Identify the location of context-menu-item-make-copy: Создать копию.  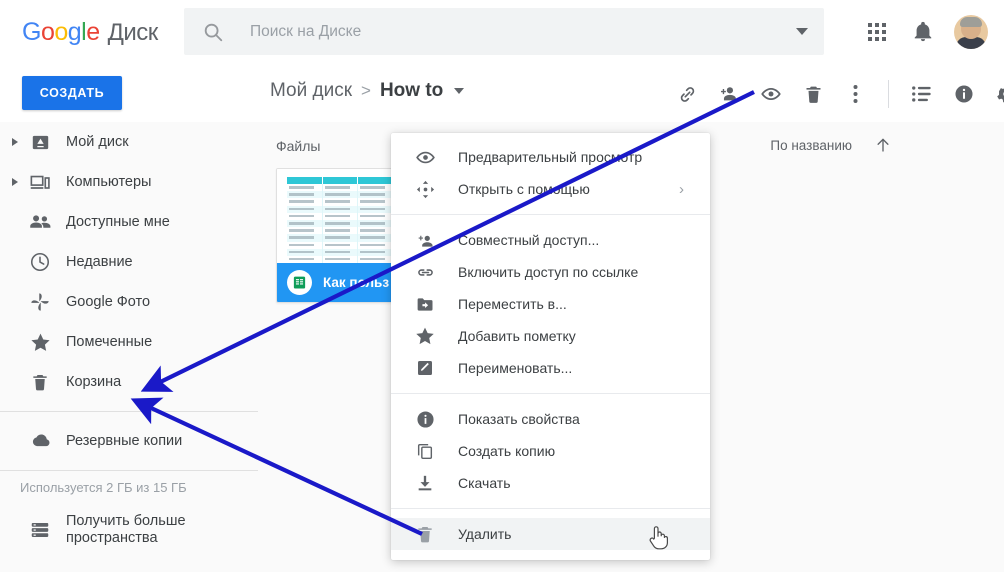
(550, 451).